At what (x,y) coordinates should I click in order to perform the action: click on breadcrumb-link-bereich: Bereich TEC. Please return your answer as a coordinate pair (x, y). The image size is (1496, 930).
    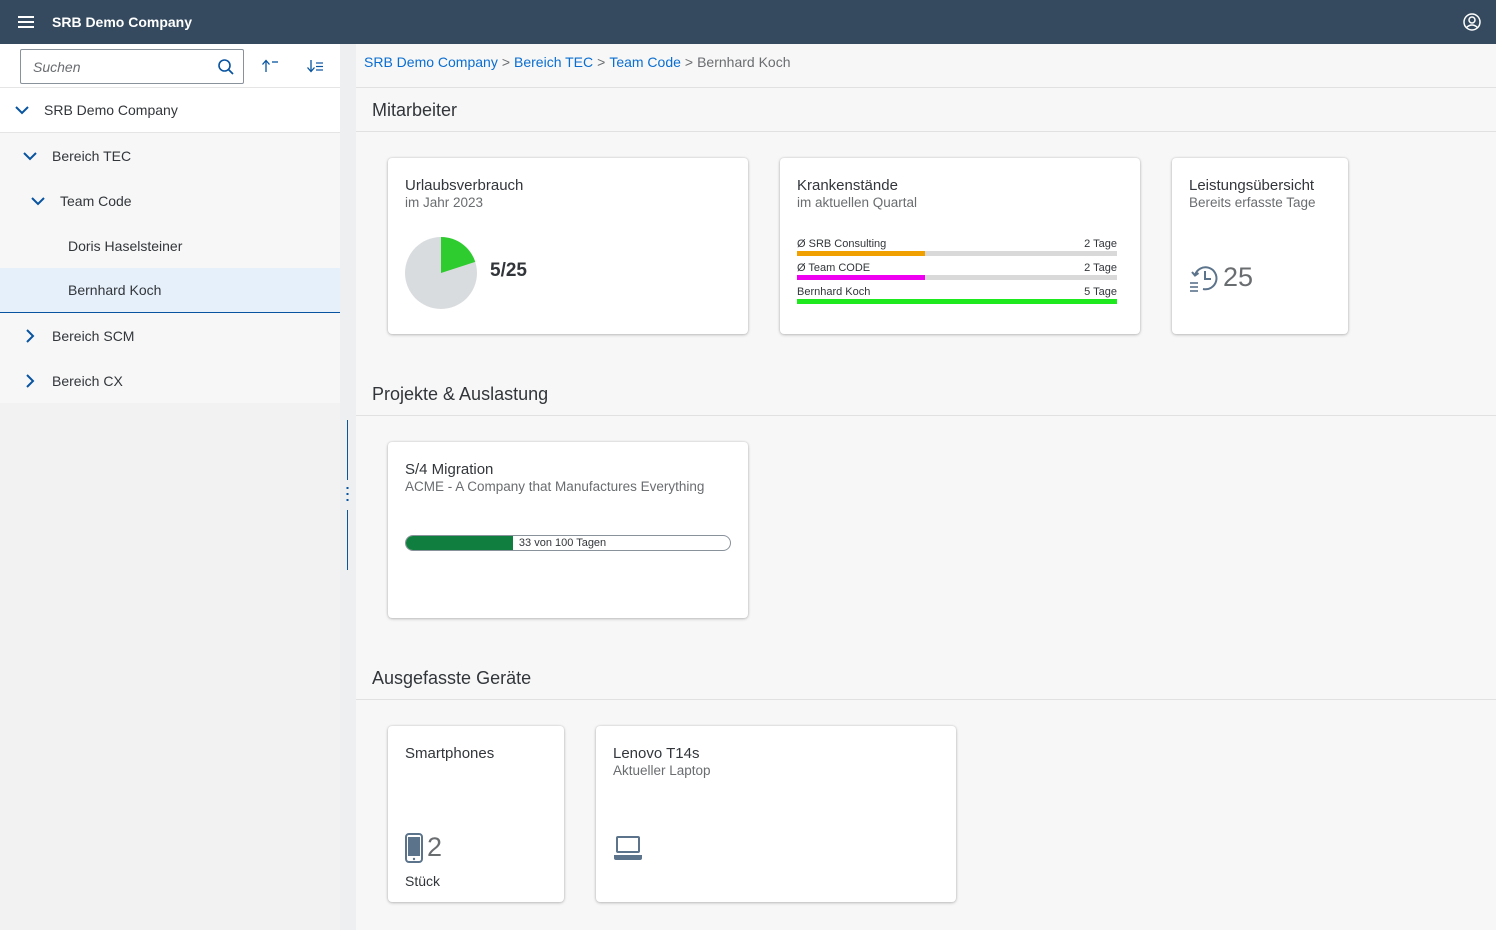
    Looking at the image, I should click on (553, 62).